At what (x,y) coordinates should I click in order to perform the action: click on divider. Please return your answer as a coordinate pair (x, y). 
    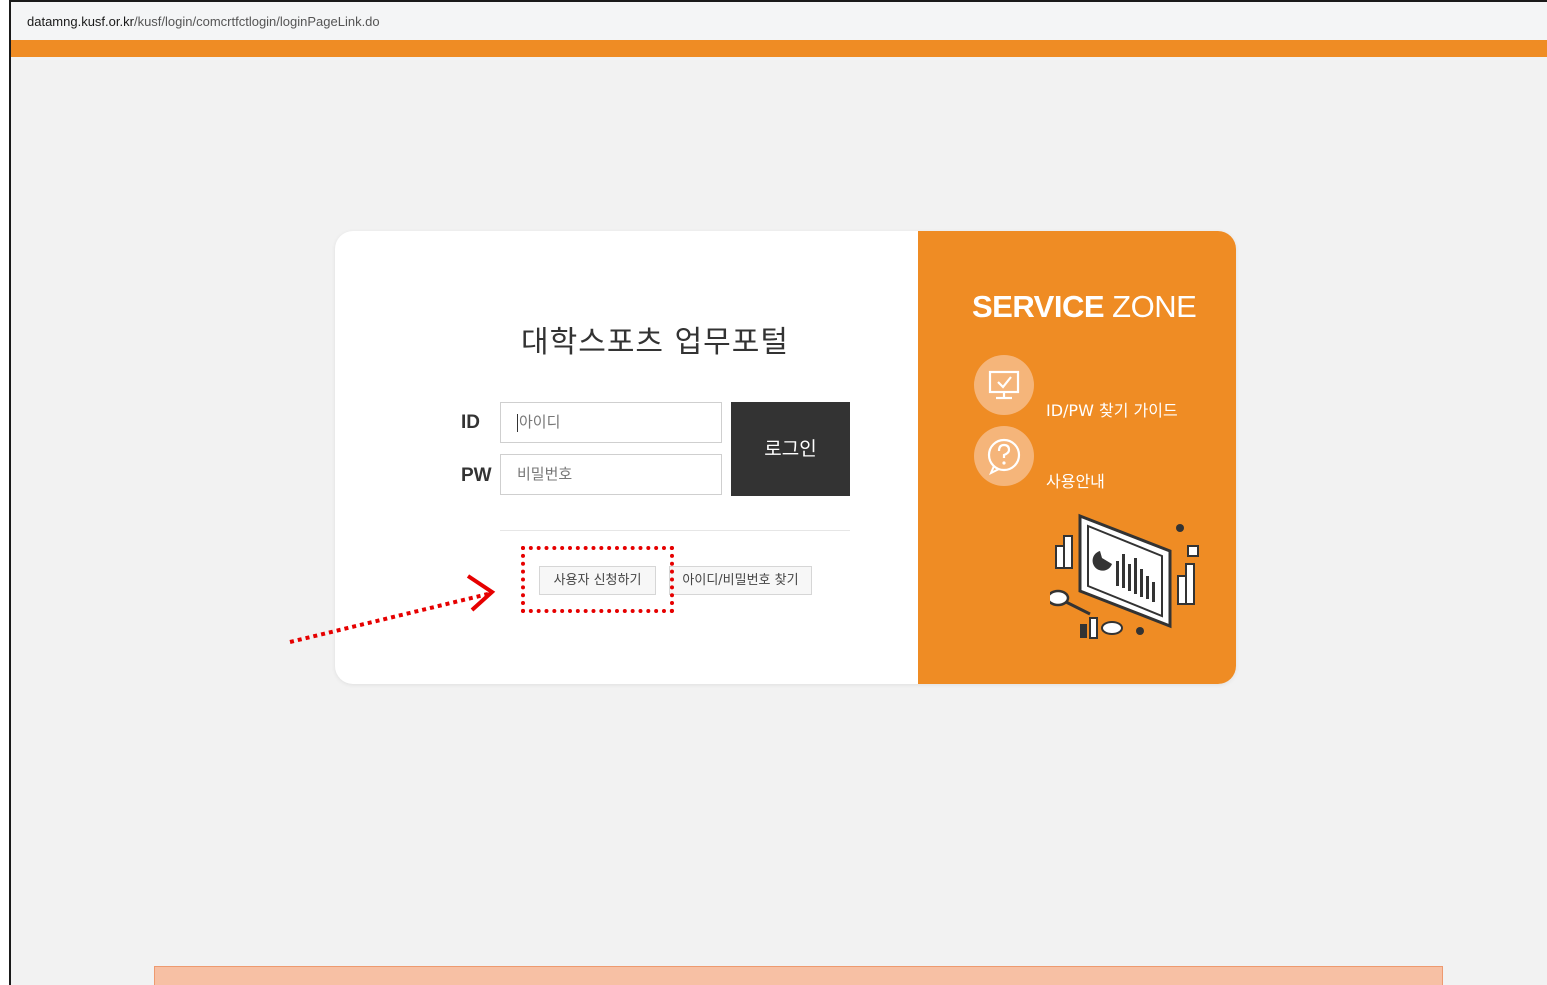
    Looking at the image, I should click on (675, 530).